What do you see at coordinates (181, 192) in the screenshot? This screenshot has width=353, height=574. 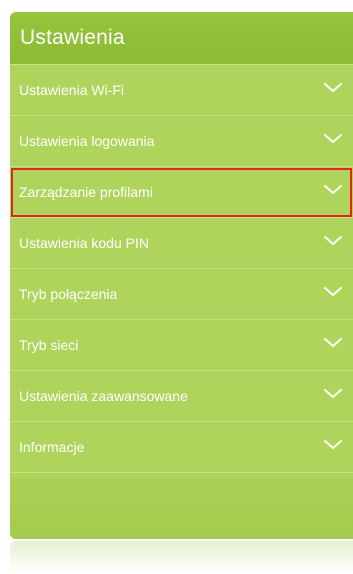 I see `menu-item-zarzadzanie-profilami: Zarządzanie profilami` at bounding box center [181, 192].